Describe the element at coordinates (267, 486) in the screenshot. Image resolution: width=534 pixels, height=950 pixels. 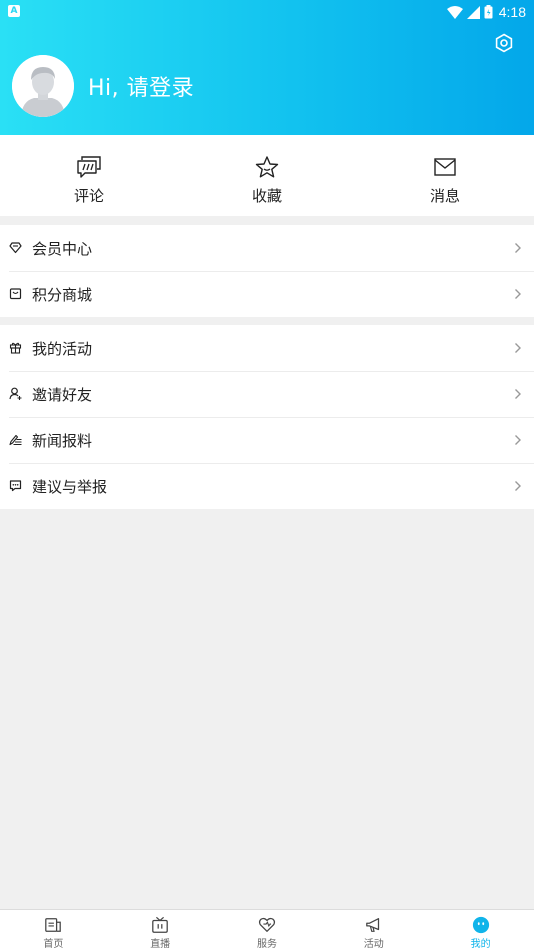
I see `menu-item-feedback-report: 建议与举报` at that location.